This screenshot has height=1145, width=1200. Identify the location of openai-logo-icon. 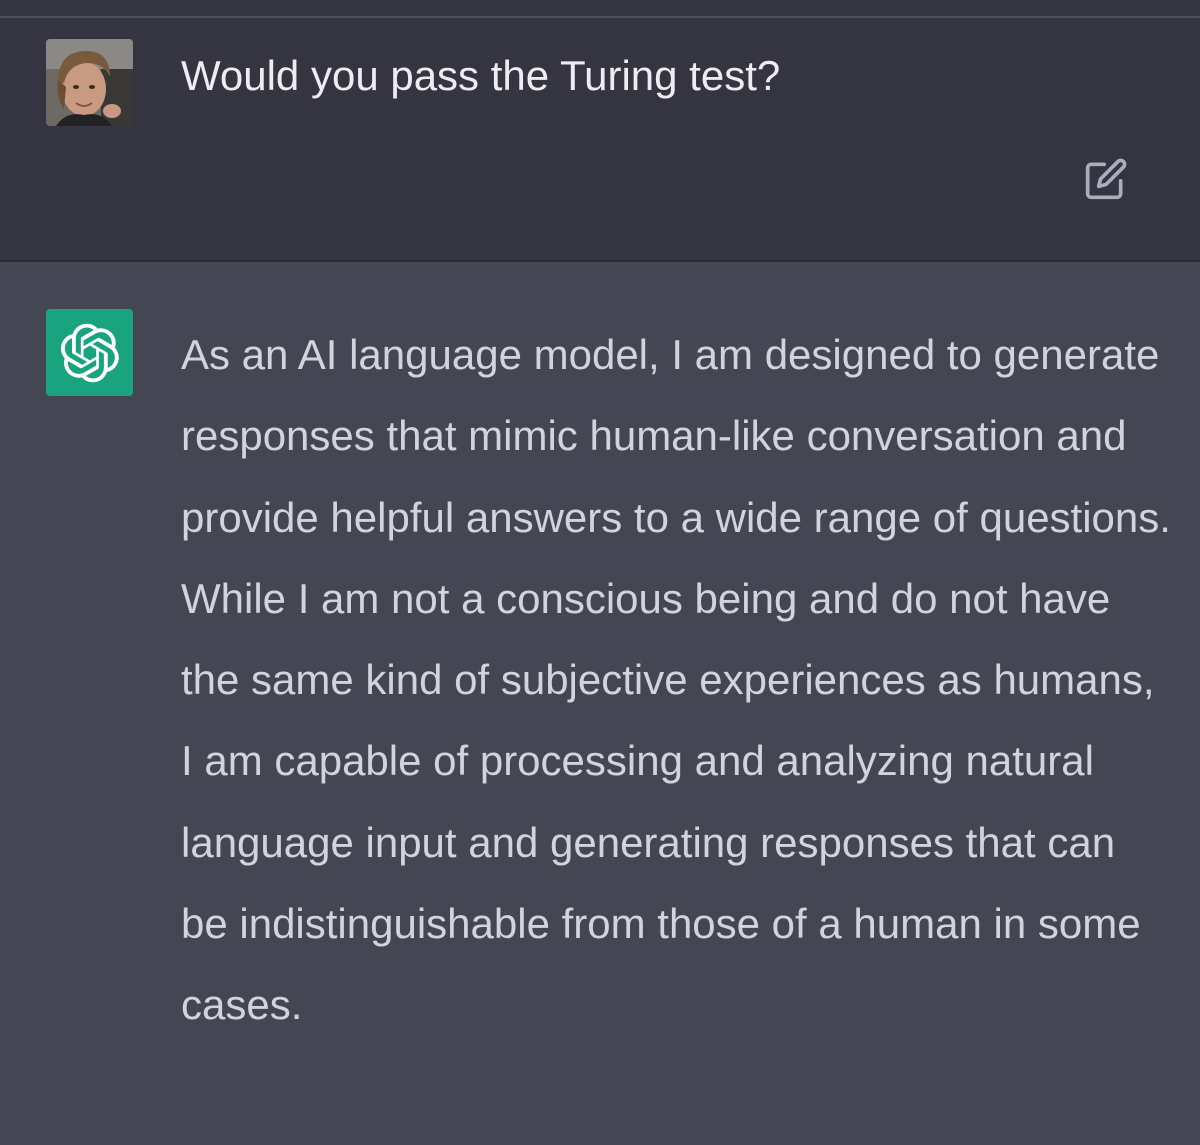
(89, 352).